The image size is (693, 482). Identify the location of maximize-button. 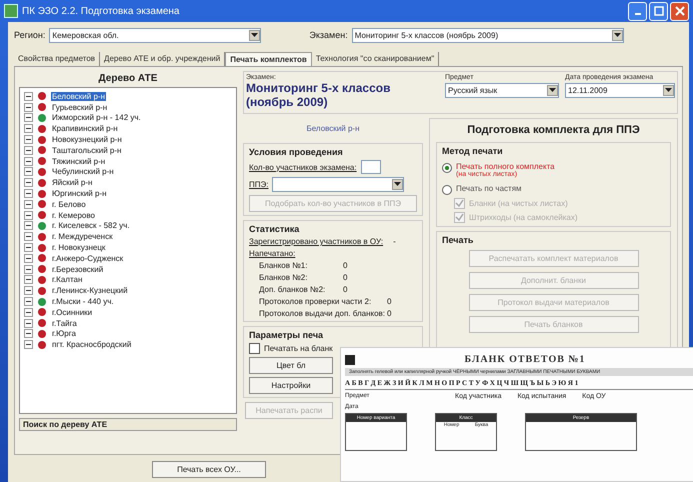
(658, 11).